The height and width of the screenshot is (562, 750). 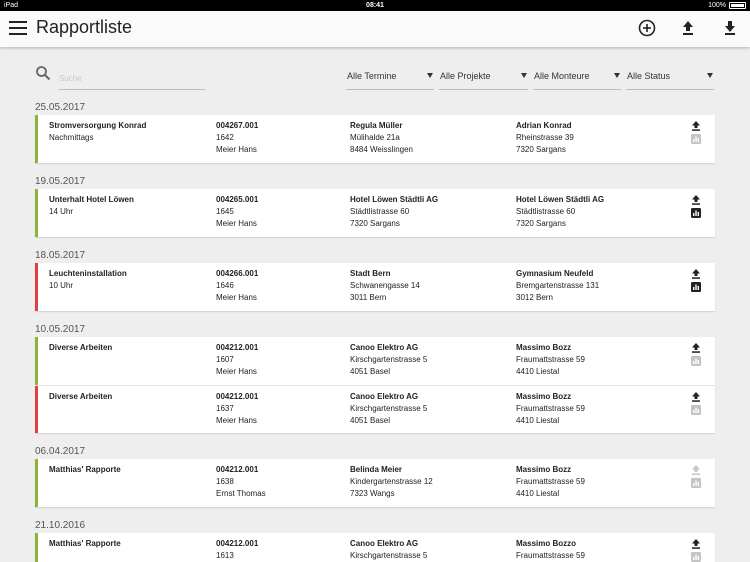 I want to click on client-client-street: Kirschgartenstrasse 5, so click(x=389, y=359).